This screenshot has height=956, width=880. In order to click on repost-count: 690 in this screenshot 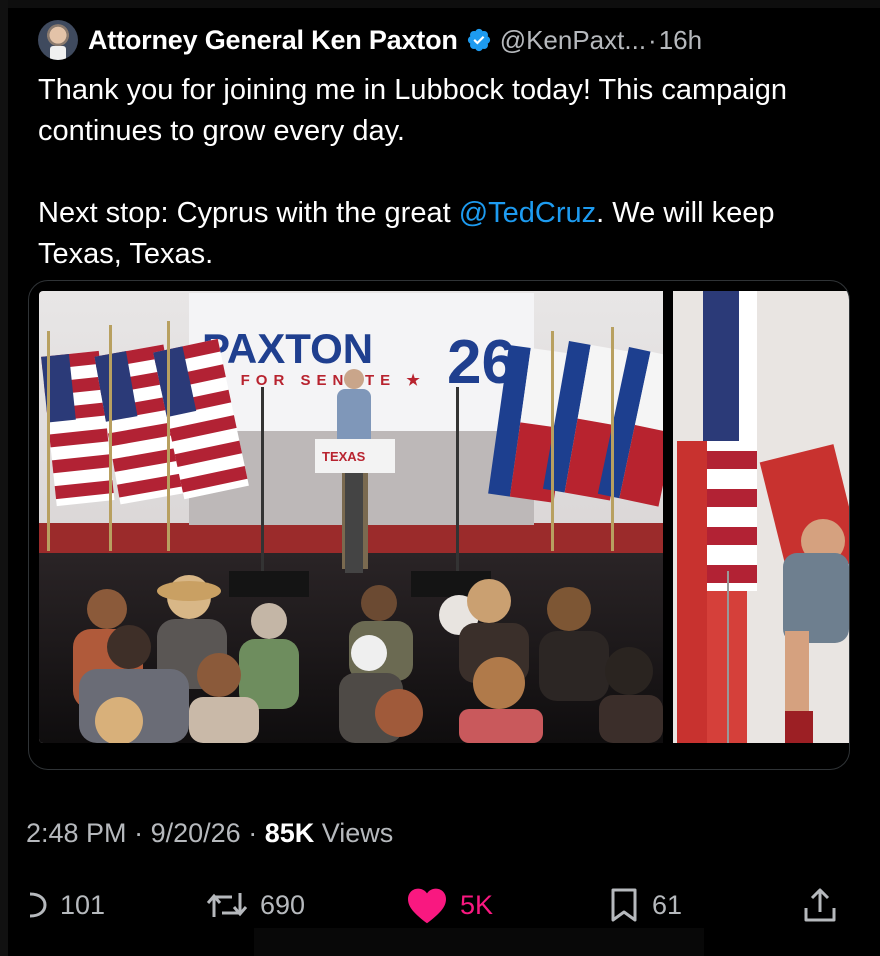, I will do `click(283, 904)`.